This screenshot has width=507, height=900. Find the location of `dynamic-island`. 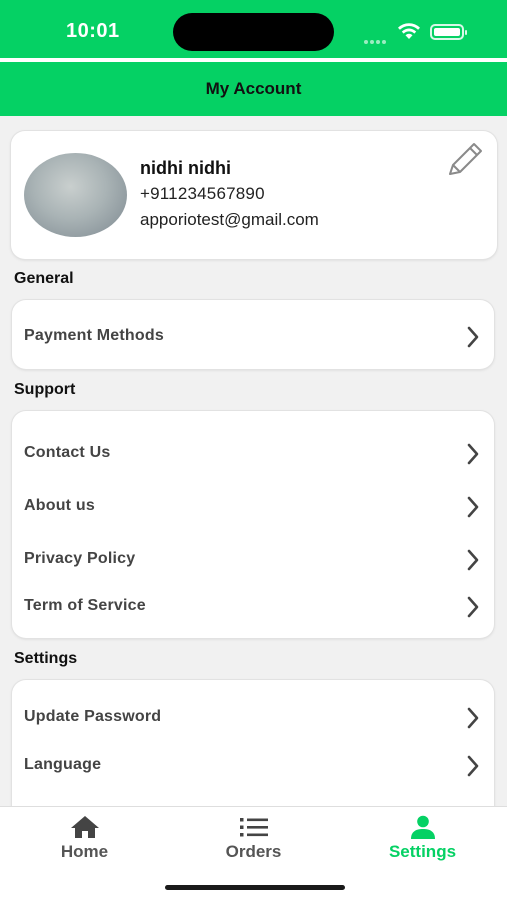

dynamic-island is located at coordinates (253, 32).